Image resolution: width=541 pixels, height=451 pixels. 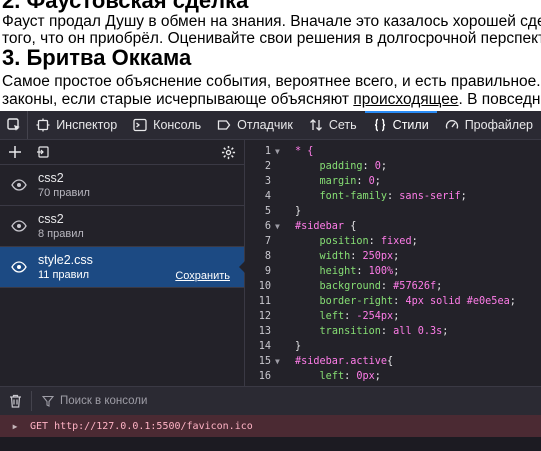 I want to click on css-value: fixed, so click(x=396, y=241).